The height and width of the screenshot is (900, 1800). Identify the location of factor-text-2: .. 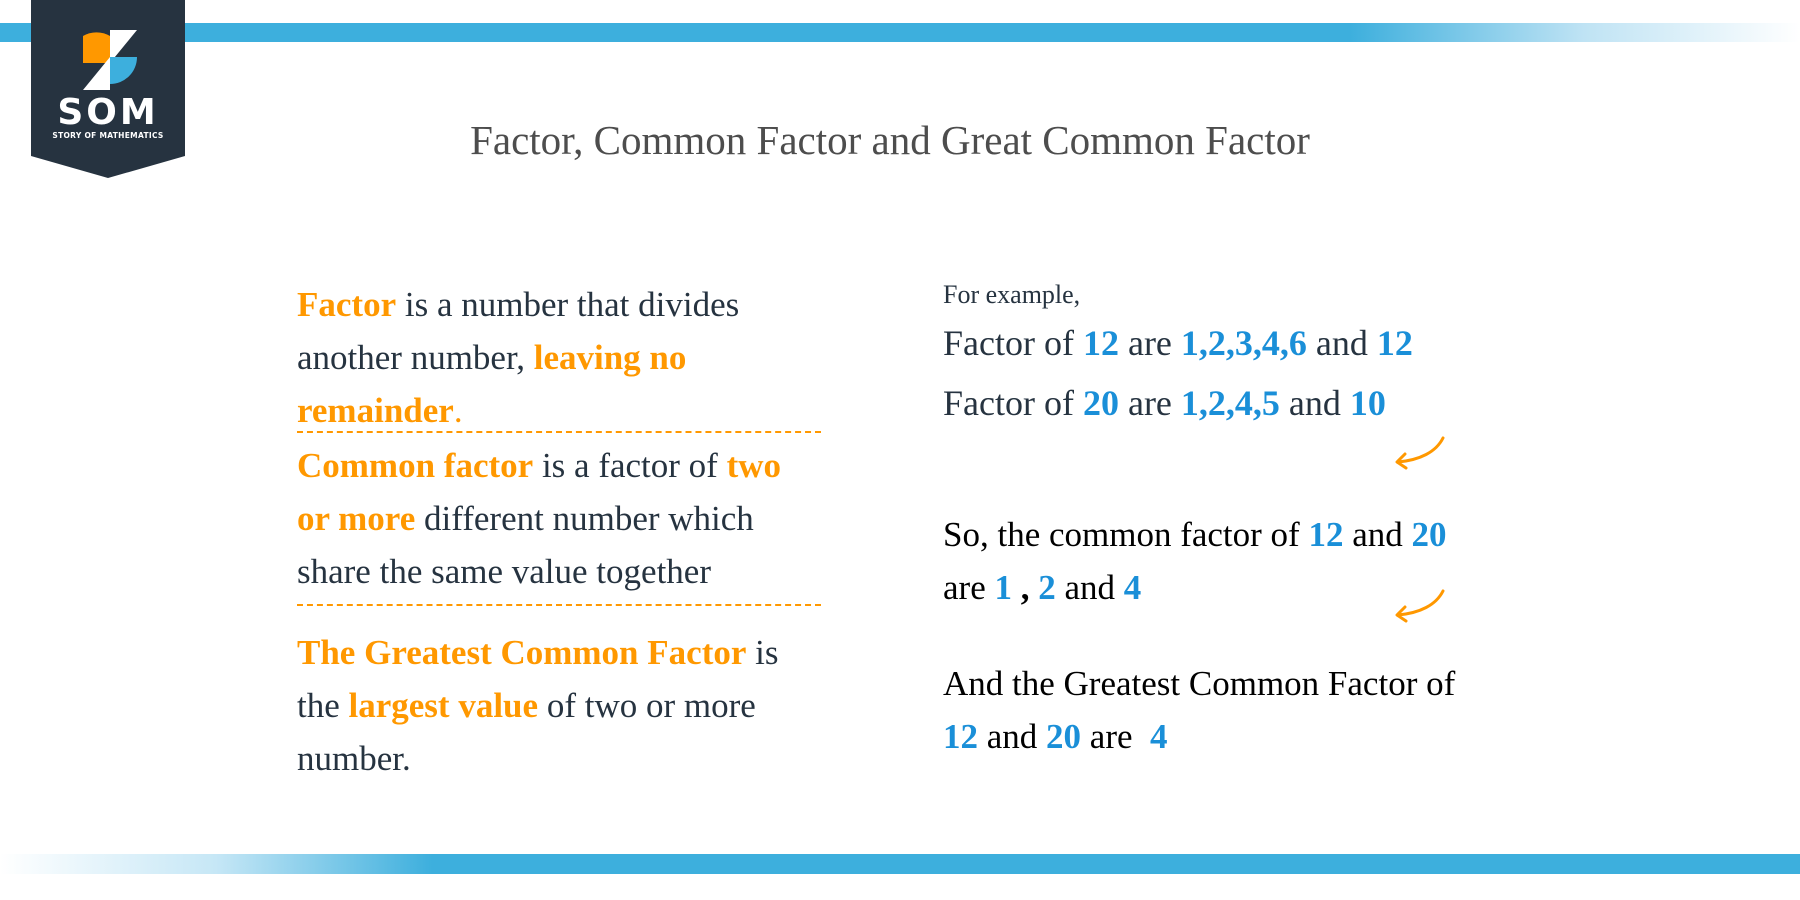
(458, 410).